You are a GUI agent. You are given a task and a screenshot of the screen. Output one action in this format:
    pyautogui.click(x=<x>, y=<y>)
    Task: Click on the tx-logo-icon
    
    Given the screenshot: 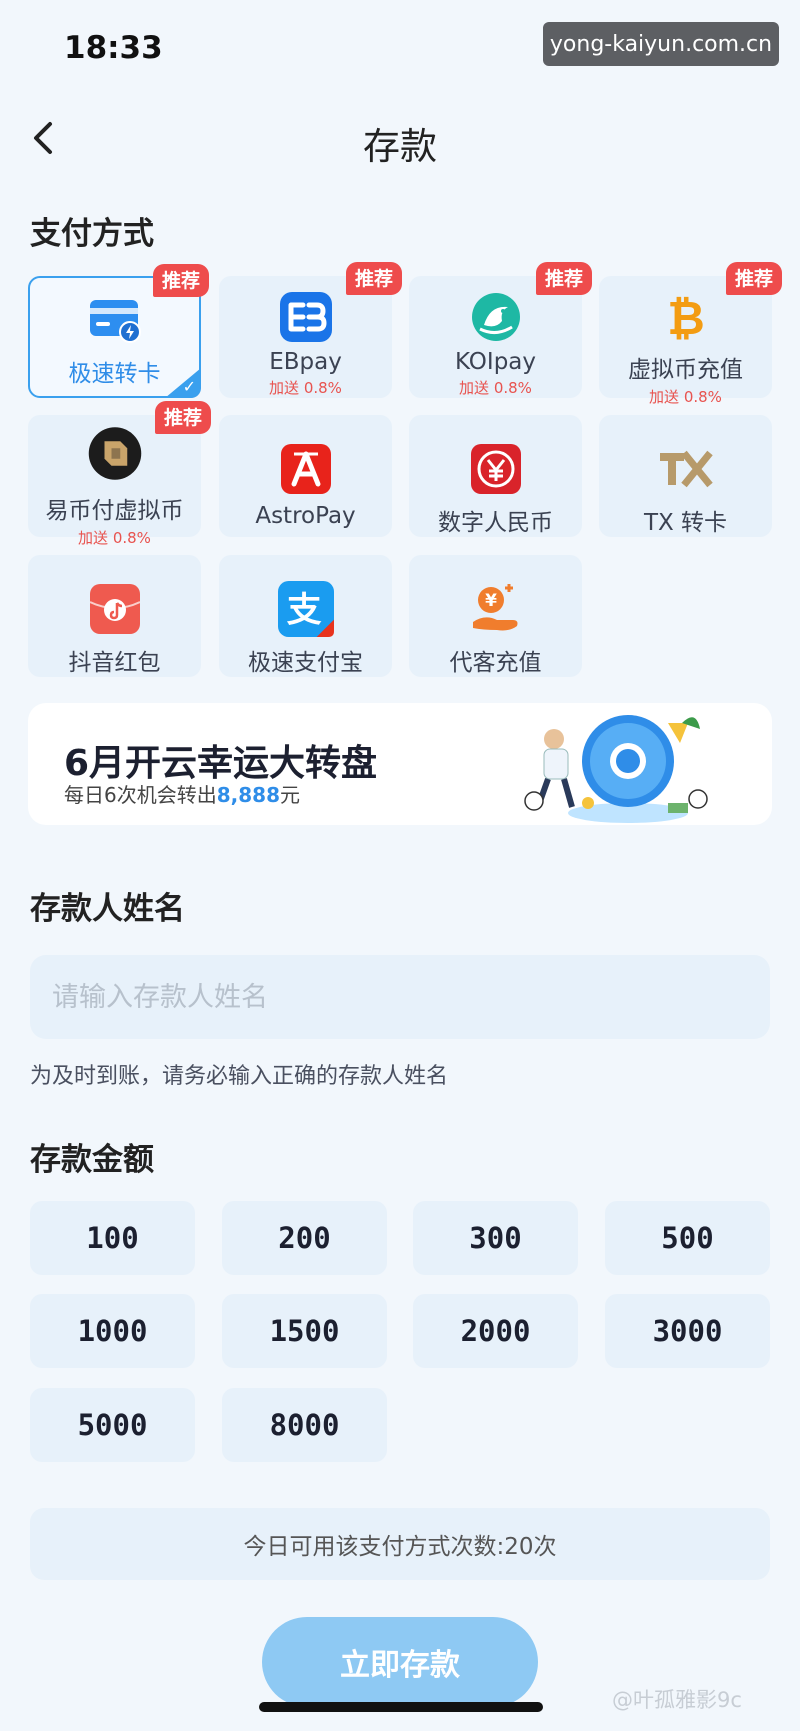 What is the action you would take?
    pyautogui.click(x=686, y=469)
    